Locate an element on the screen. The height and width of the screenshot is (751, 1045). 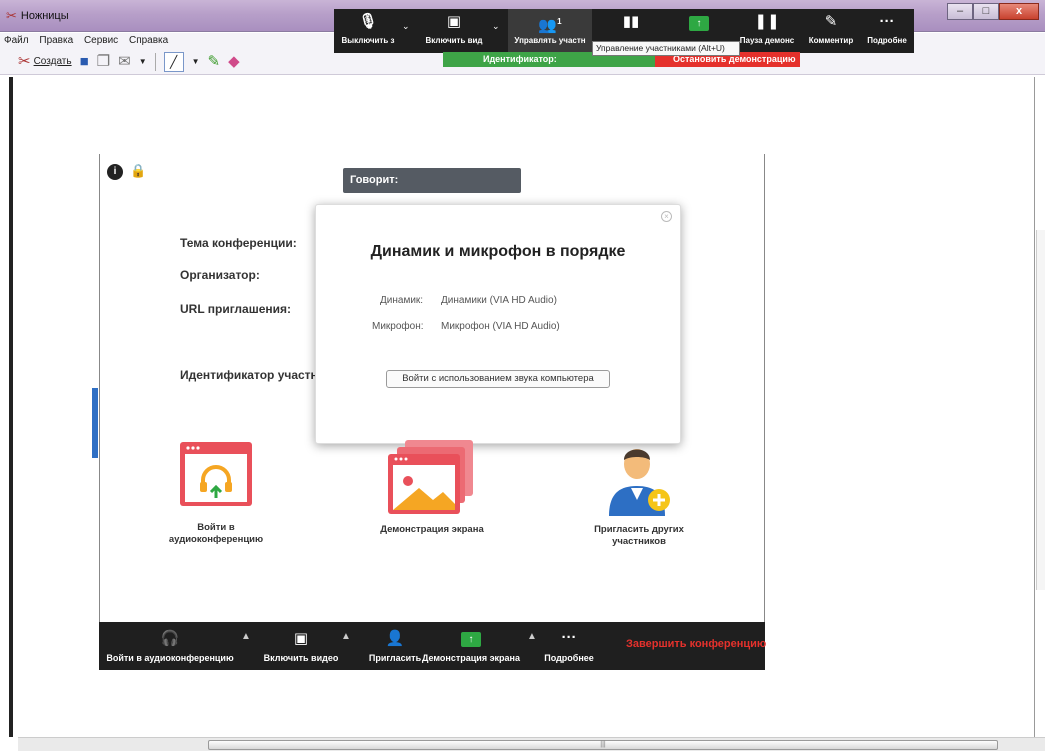
scrollbar-thumb: ||| is located at coordinates (603, 745).